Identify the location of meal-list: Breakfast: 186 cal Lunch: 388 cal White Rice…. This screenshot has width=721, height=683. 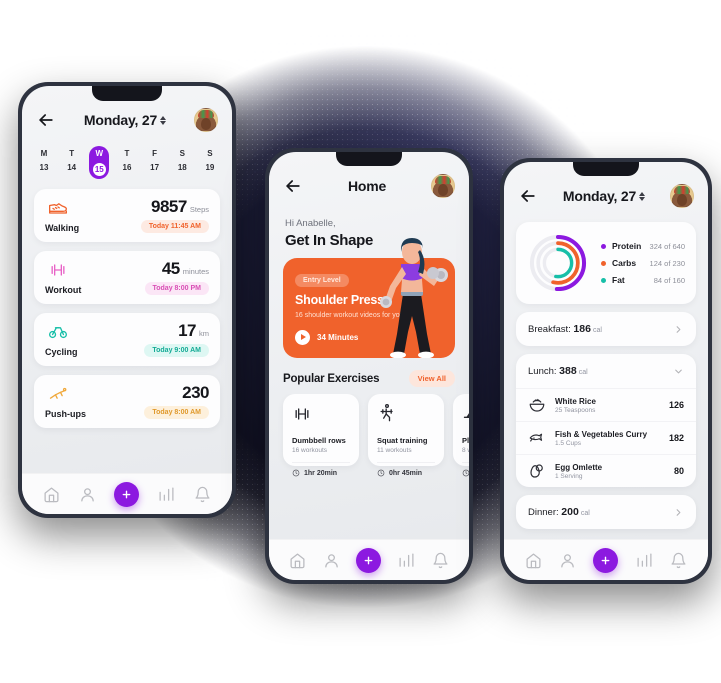
(606, 424).